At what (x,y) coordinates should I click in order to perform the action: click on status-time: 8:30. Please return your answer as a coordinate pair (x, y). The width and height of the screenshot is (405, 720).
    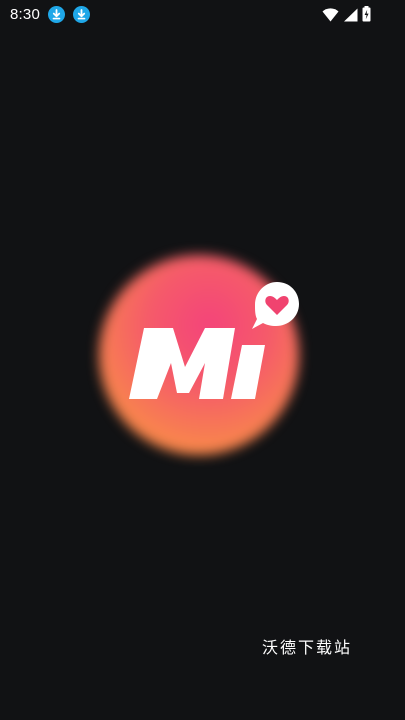
    Looking at the image, I should click on (25, 14).